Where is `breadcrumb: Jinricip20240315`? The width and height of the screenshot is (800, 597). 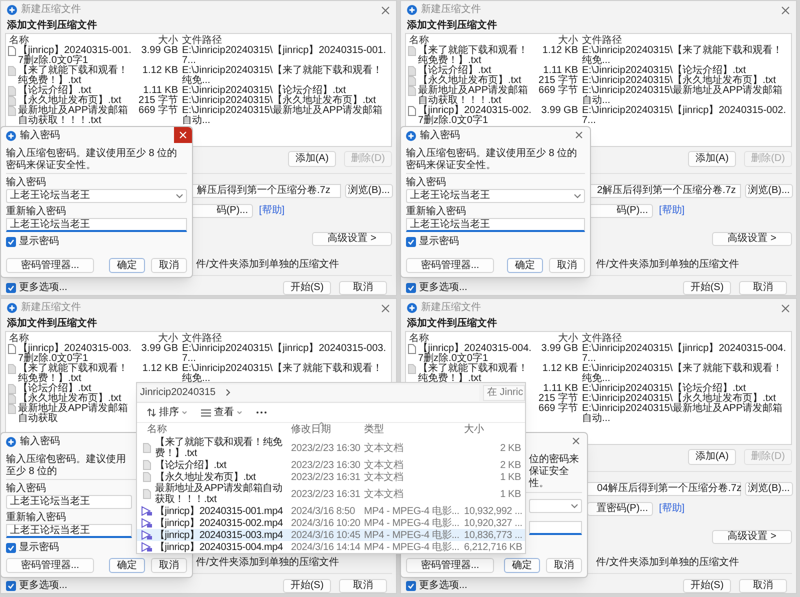
breadcrumb: Jinricip20240315 is located at coordinates (178, 392).